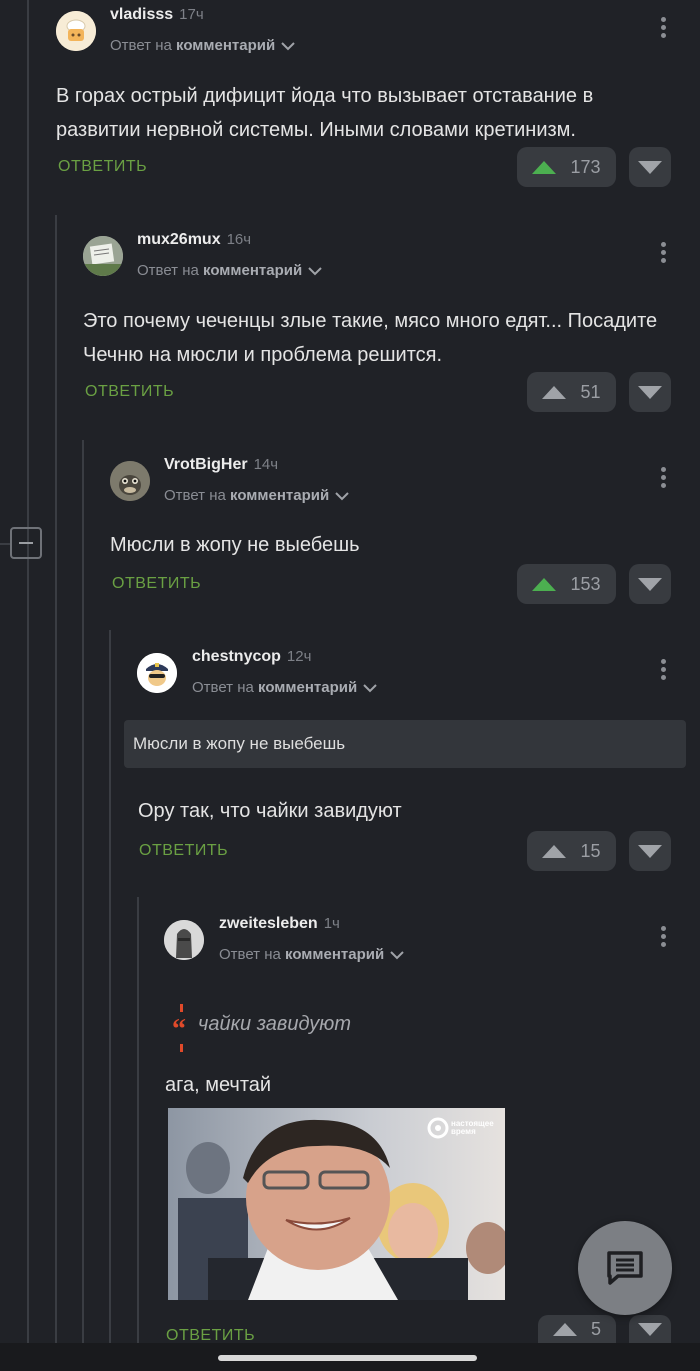  I want to click on username: vladisss 17ч, so click(157, 15).